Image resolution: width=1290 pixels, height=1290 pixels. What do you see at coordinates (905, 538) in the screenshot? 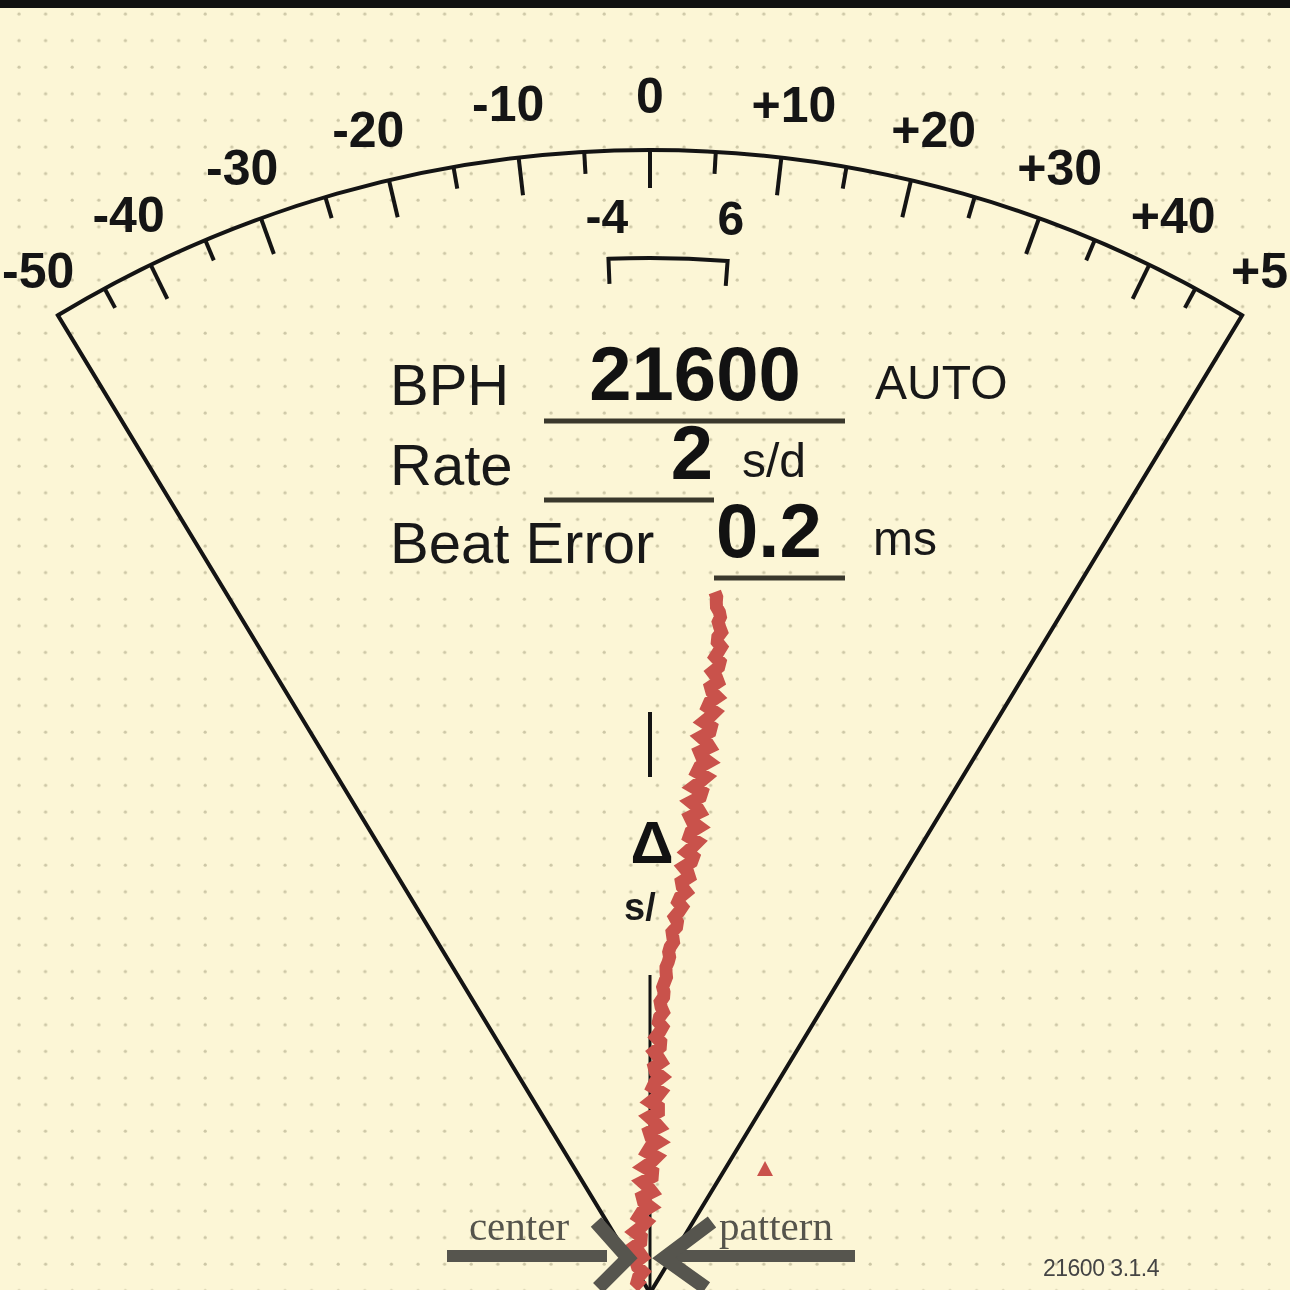
I see `reading-unit: ms` at bounding box center [905, 538].